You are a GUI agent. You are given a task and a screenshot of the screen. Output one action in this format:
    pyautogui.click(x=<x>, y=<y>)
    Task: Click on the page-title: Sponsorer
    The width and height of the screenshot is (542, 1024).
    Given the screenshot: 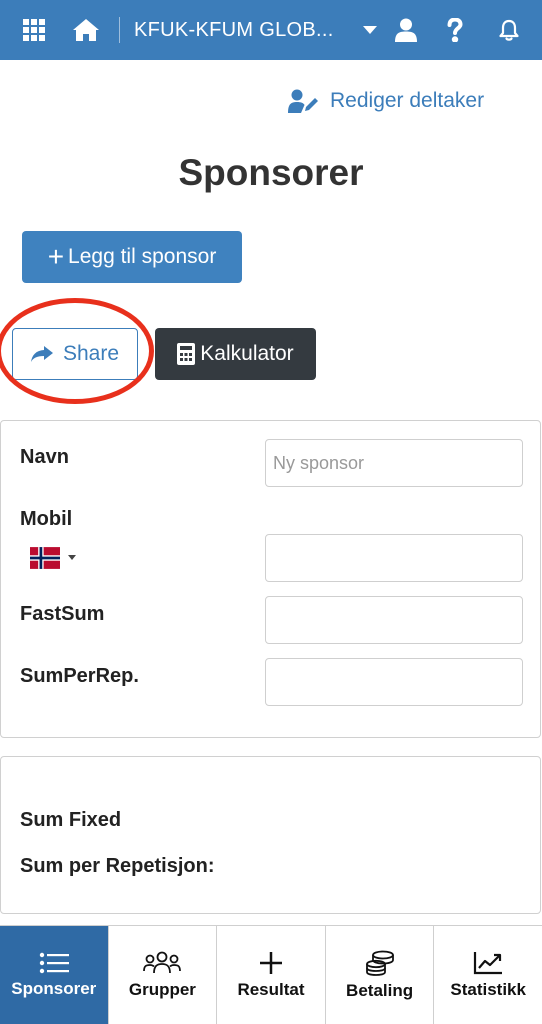 What is the action you would take?
    pyautogui.click(x=271, y=172)
    